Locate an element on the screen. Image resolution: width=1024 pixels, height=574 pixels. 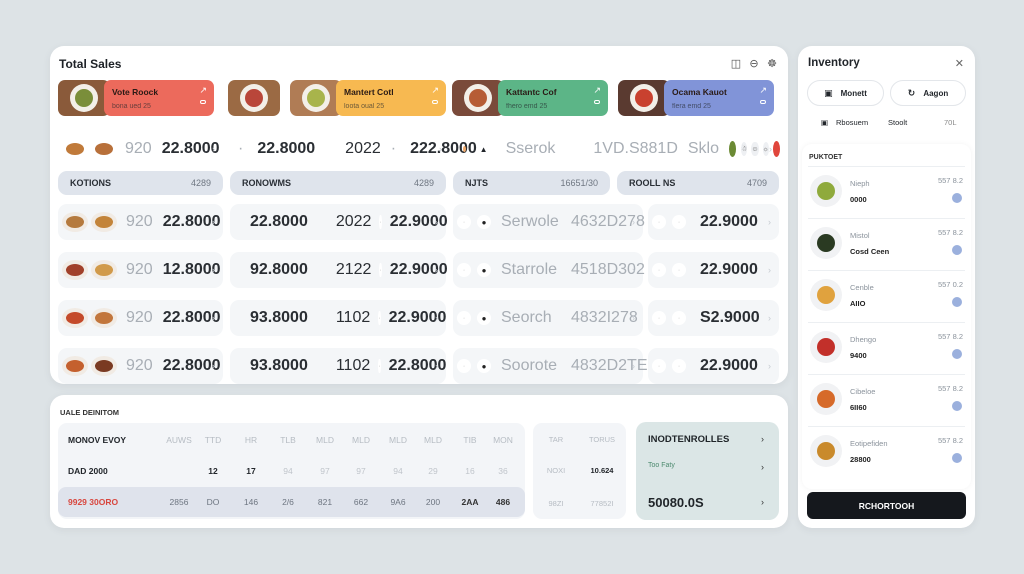
inventory-tabs: ▣ Rbosuem Stoolt 70L is located at coordinates (886, 124).